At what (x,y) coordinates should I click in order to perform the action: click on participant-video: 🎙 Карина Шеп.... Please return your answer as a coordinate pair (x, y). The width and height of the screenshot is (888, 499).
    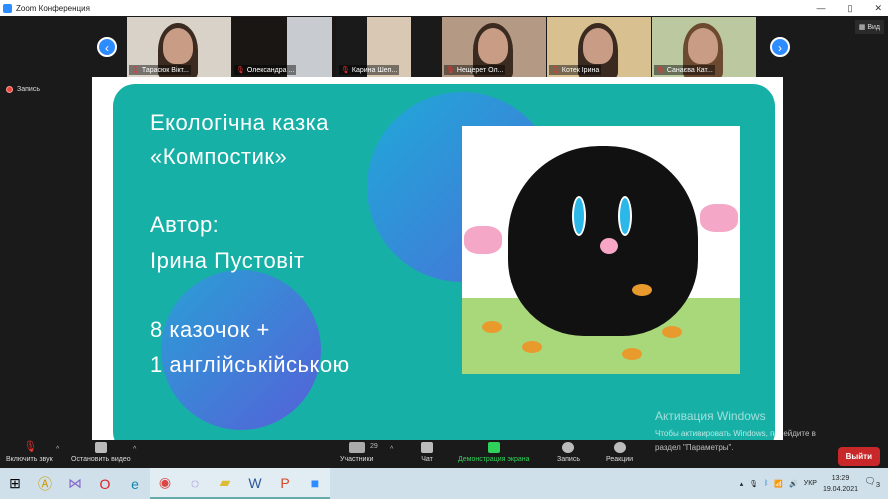
    Looking at the image, I should click on (389, 47).